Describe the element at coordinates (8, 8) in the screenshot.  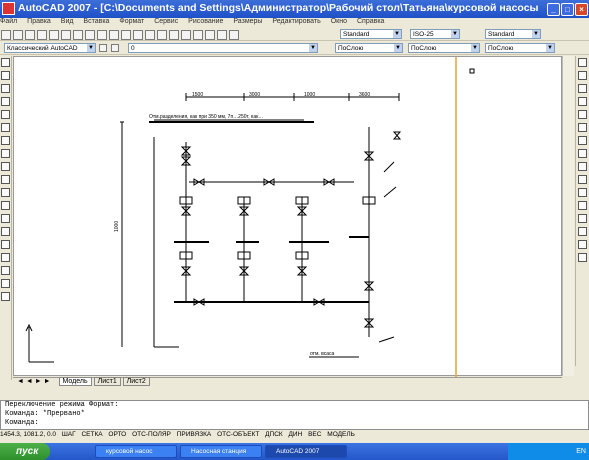
I see `autocad-app-icon` at that location.